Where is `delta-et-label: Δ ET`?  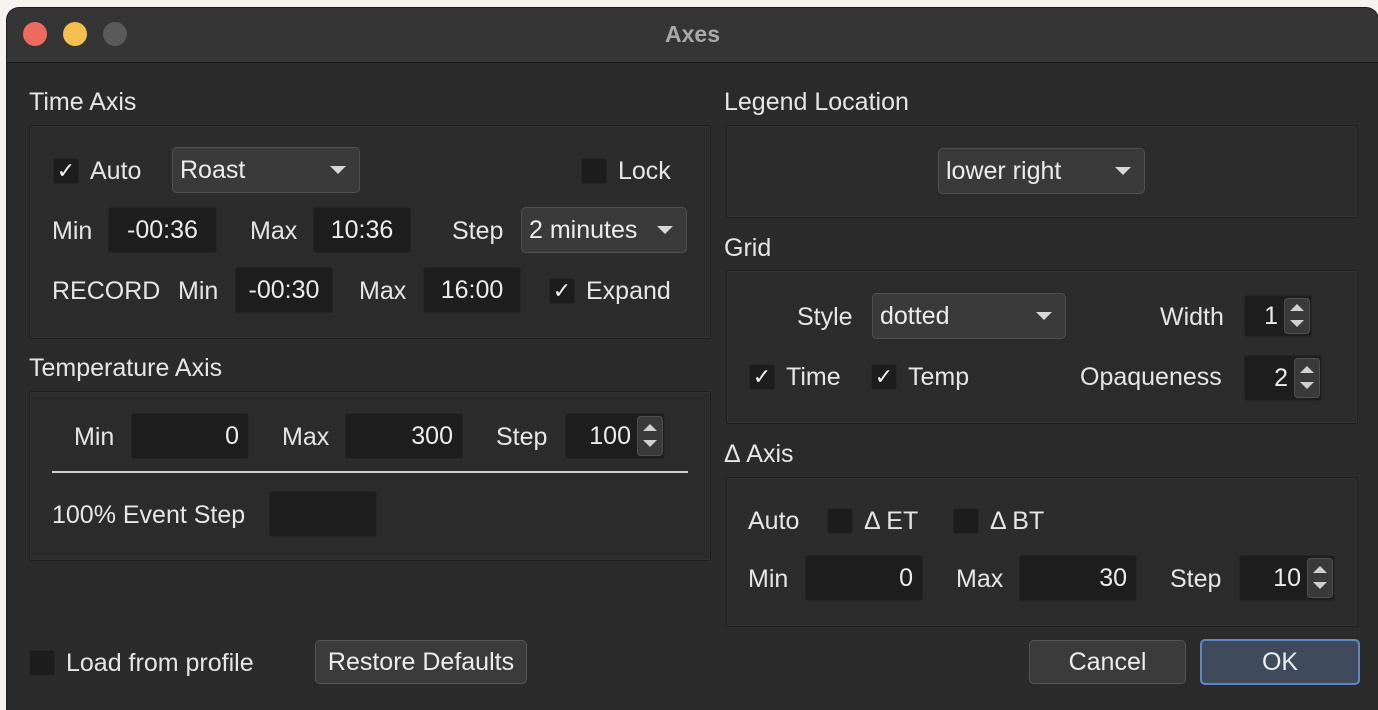
delta-et-label: Δ ET is located at coordinates (891, 521).